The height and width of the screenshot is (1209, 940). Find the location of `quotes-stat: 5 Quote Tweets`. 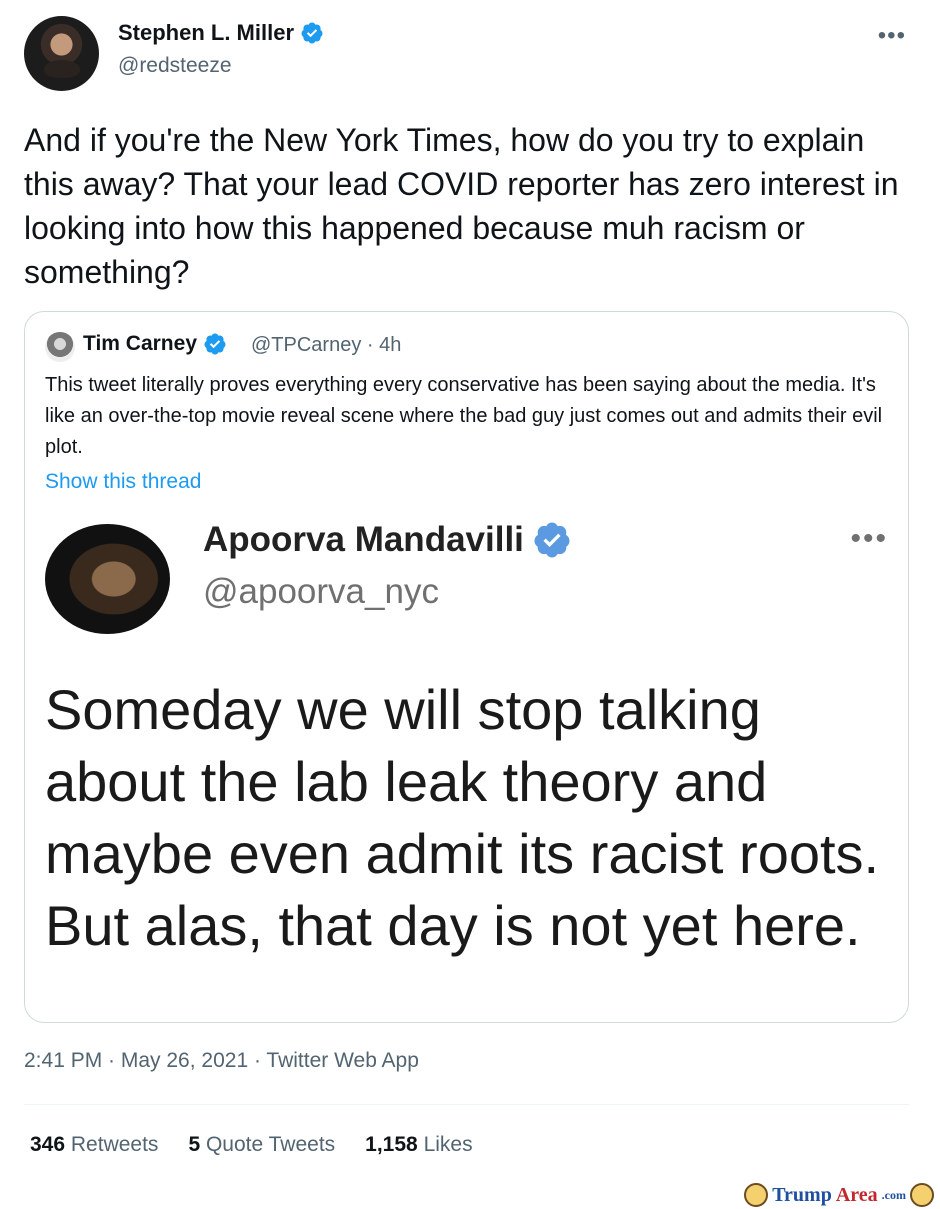

quotes-stat: 5 Quote Tweets is located at coordinates (261, 1145).